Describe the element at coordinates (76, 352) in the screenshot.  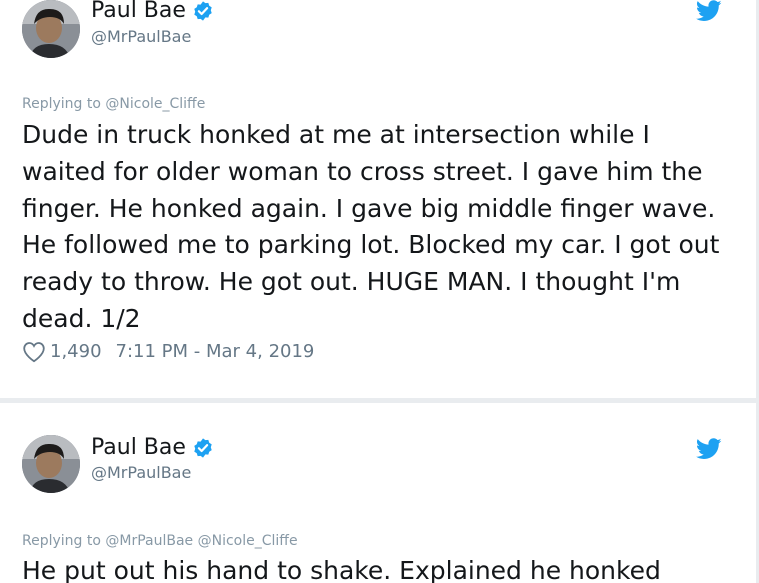
I see `like-count: 1,490` at that location.